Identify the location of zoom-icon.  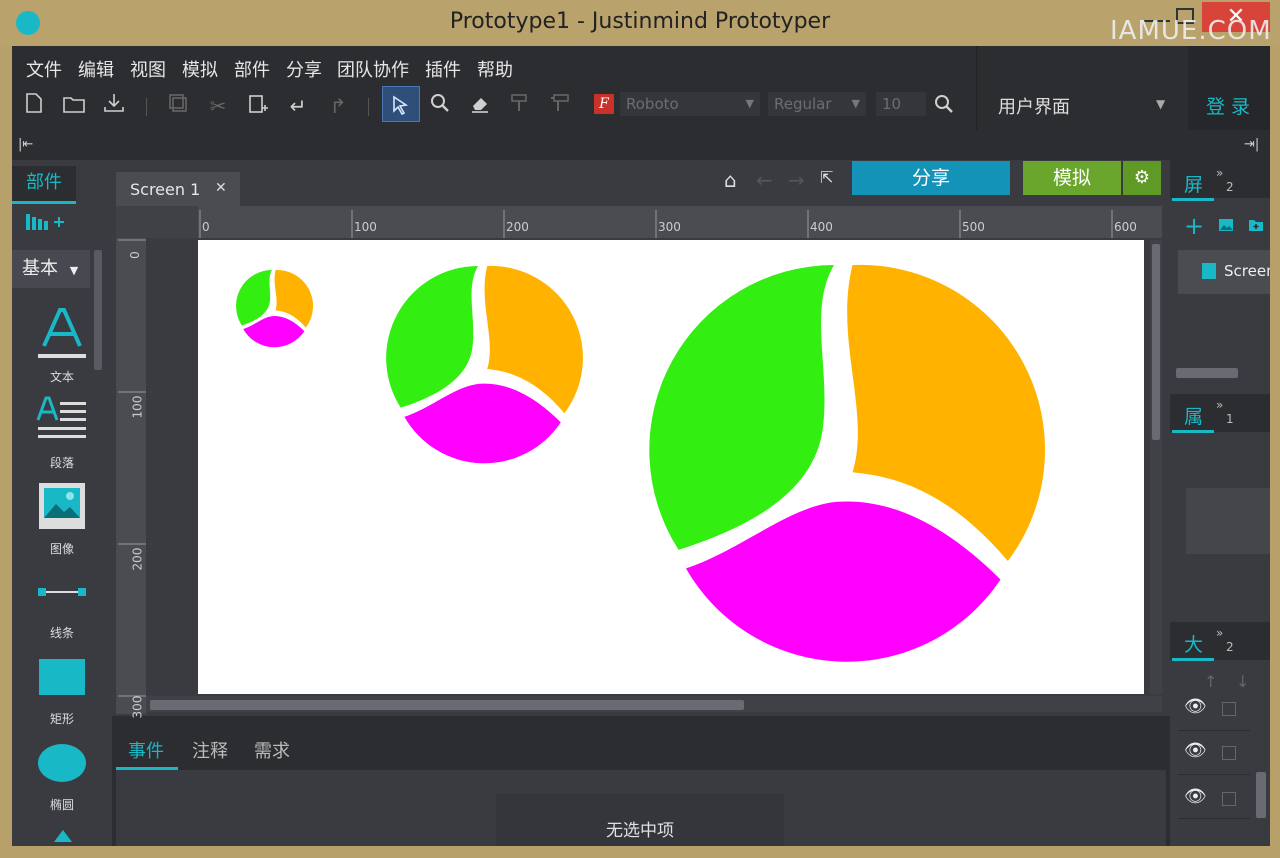
(440, 106).